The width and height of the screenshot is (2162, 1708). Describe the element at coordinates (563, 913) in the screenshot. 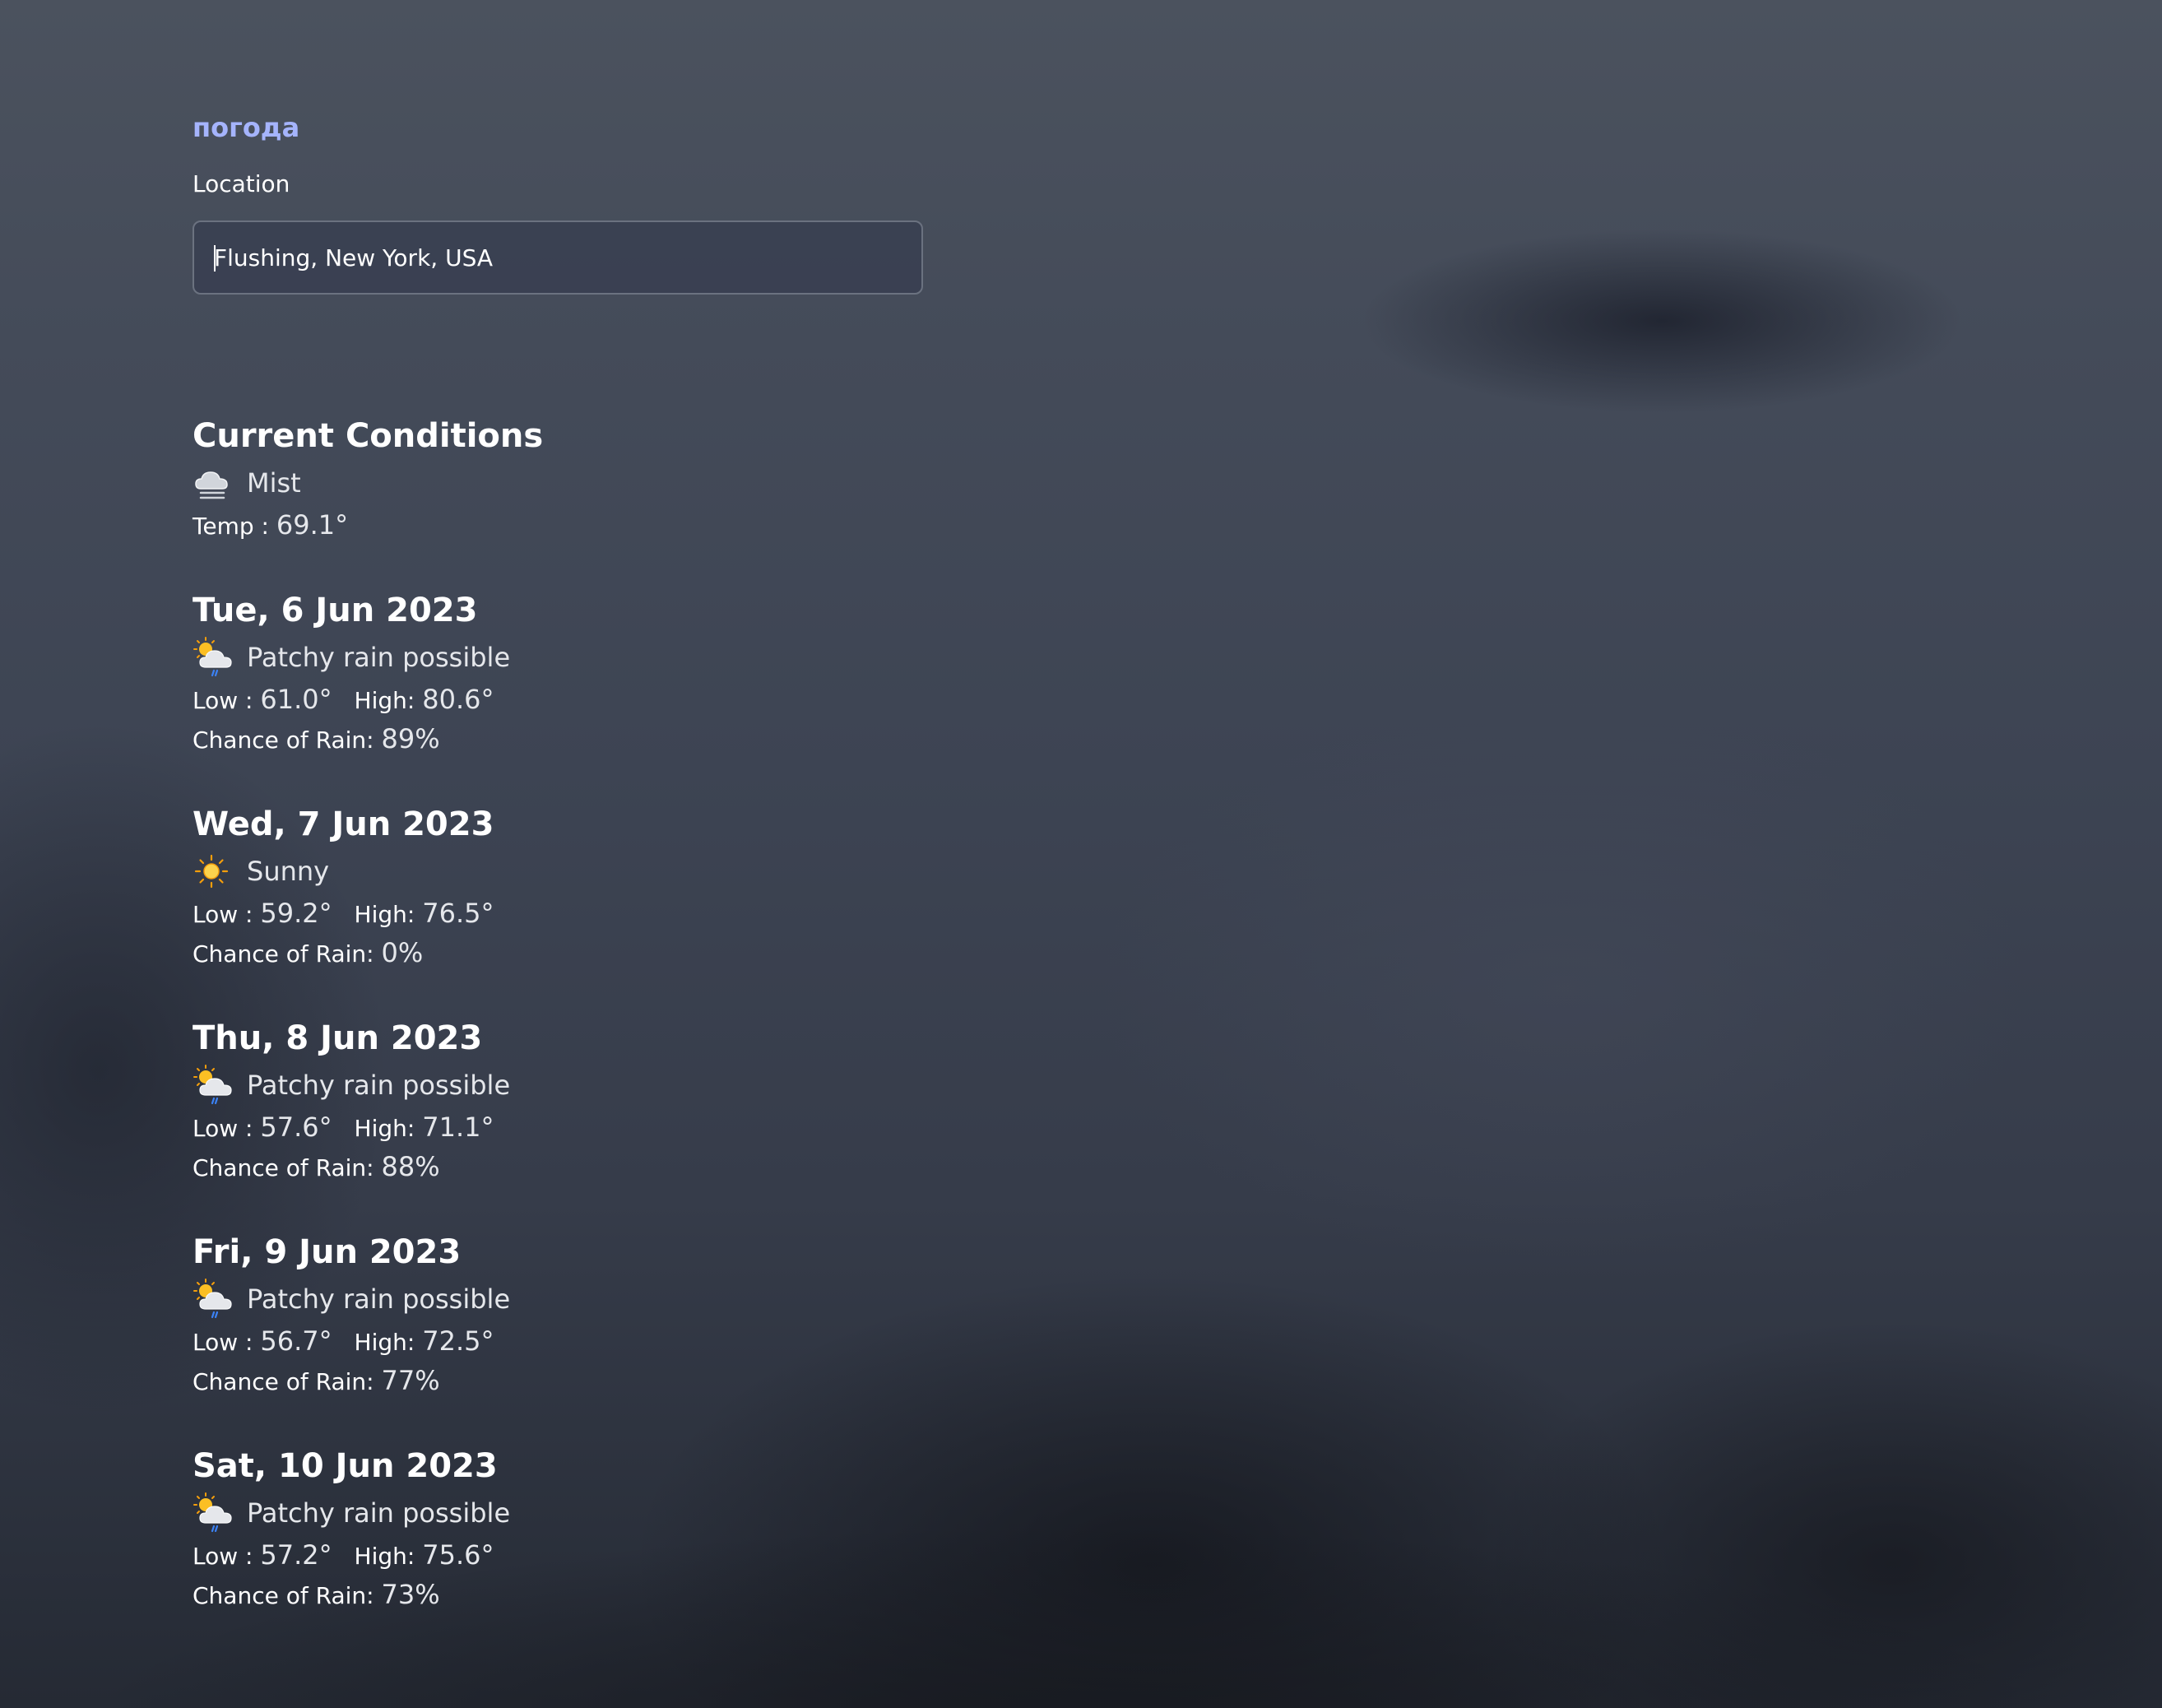

I see `forecast-temps: Low : 59.2° High: 76.5°` at that location.